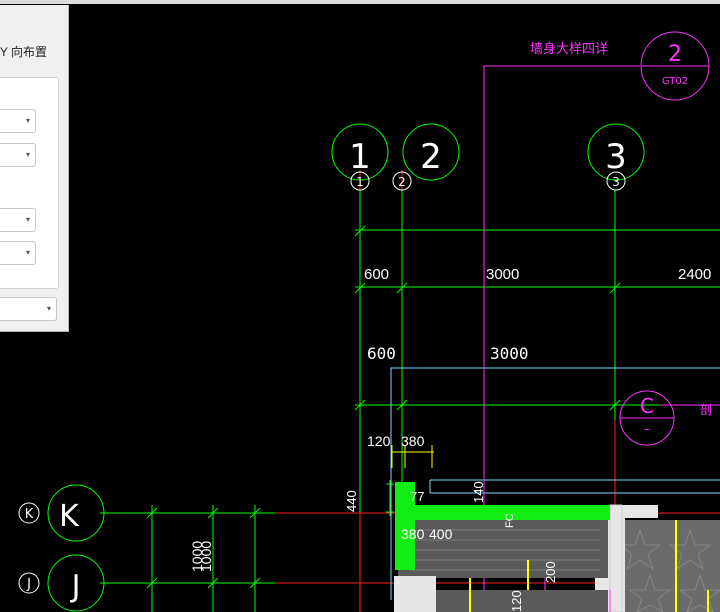 This screenshot has width=720, height=612. What do you see at coordinates (28, 309) in the screenshot?
I see `dropdown-5: ▾` at bounding box center [28, 309].